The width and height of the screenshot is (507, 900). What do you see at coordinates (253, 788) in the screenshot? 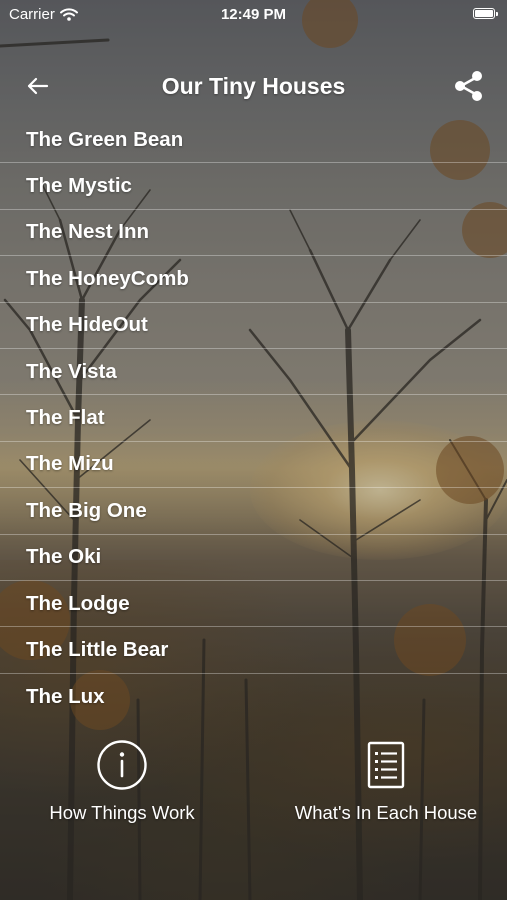
I see `bottom-actions: How Things Work What's In Each House` at bounding box center [253, 788].